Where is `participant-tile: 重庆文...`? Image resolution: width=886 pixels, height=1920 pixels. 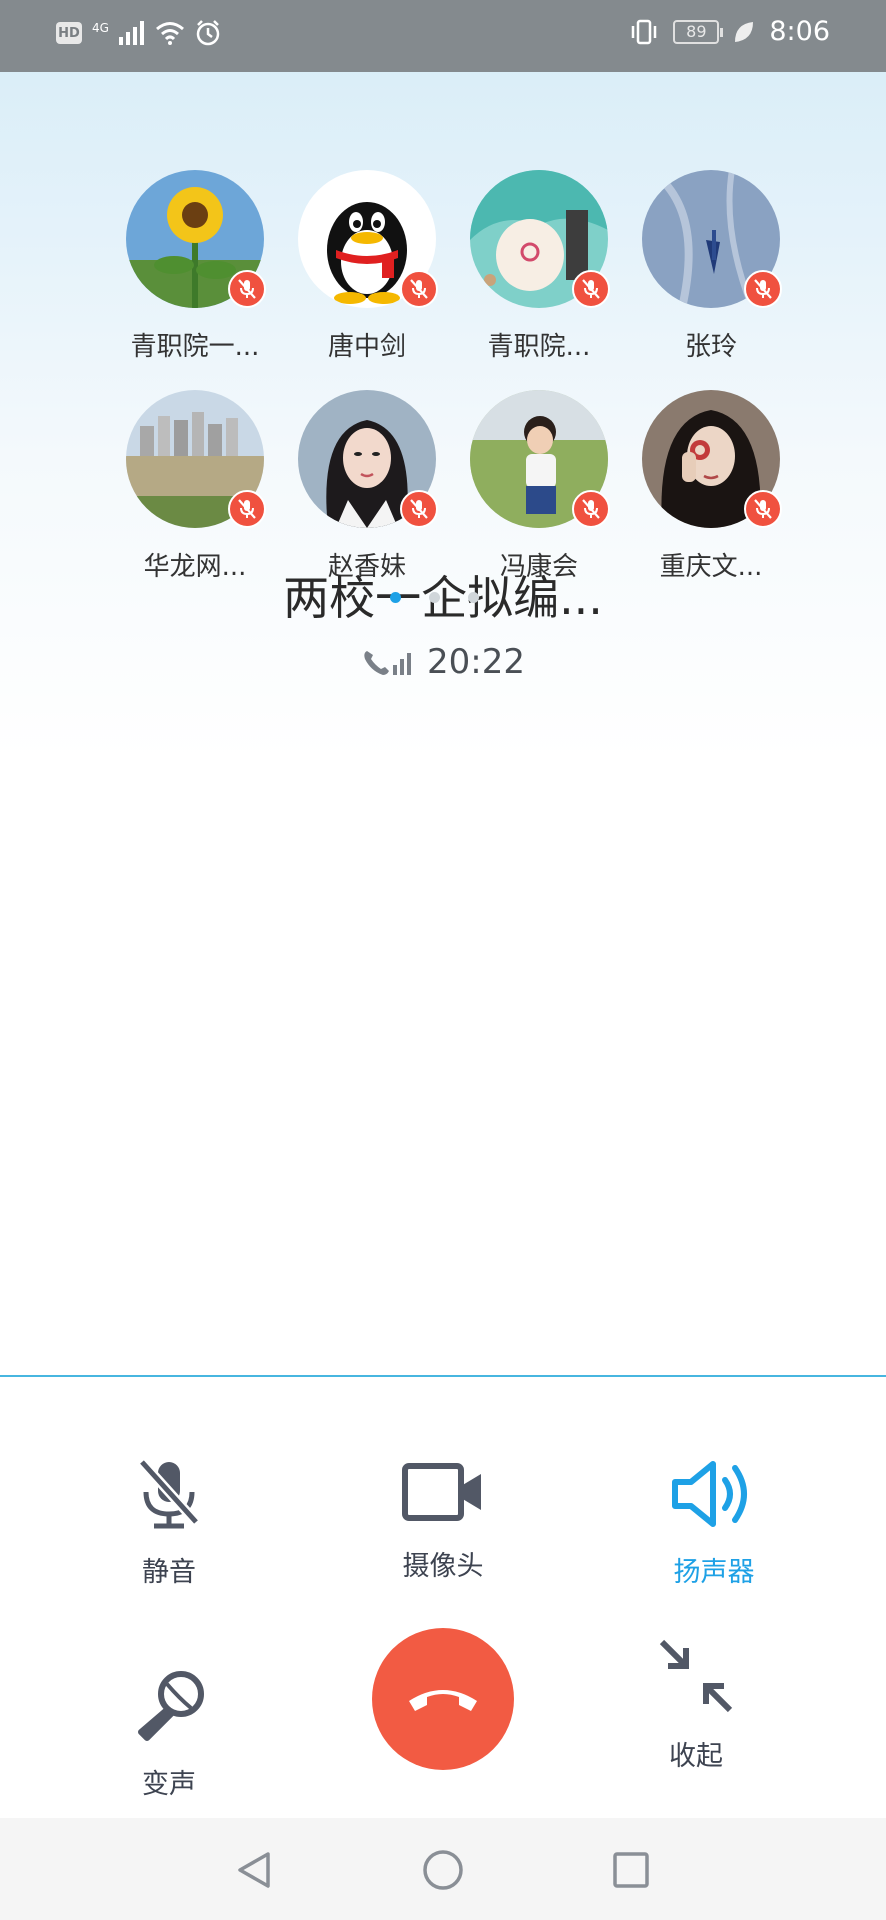 participant-tile: 重庆文... is located at coordinates (711, 486).